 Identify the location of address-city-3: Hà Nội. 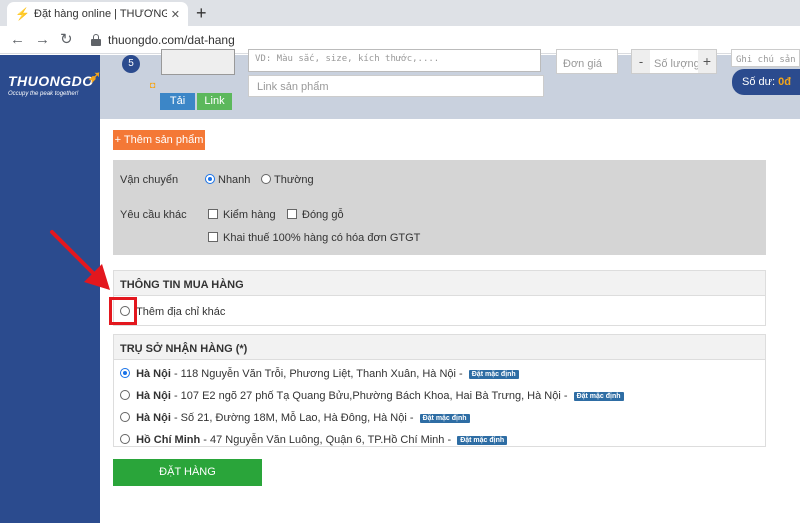
(153, 418).